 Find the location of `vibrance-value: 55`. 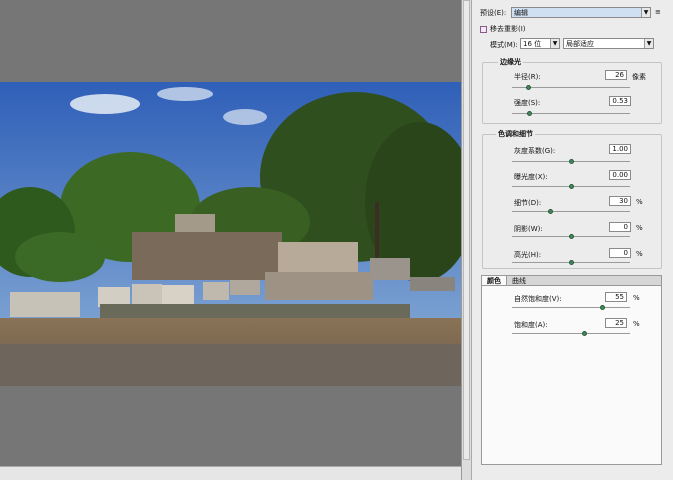

vibrance-value: 55 is located at coordinates (619, 297).